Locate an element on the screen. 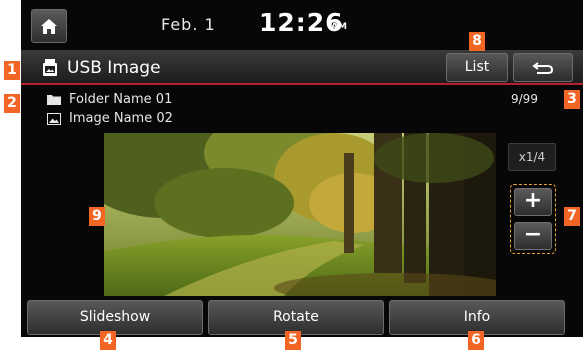 The image size is (583, 350). zoom-controls: + − is located at coordinates (533, 219).